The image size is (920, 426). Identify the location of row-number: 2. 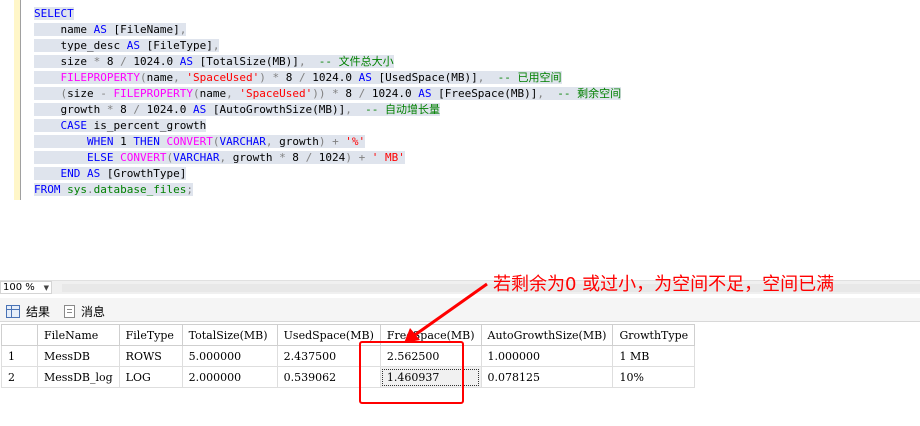
(19, 377).